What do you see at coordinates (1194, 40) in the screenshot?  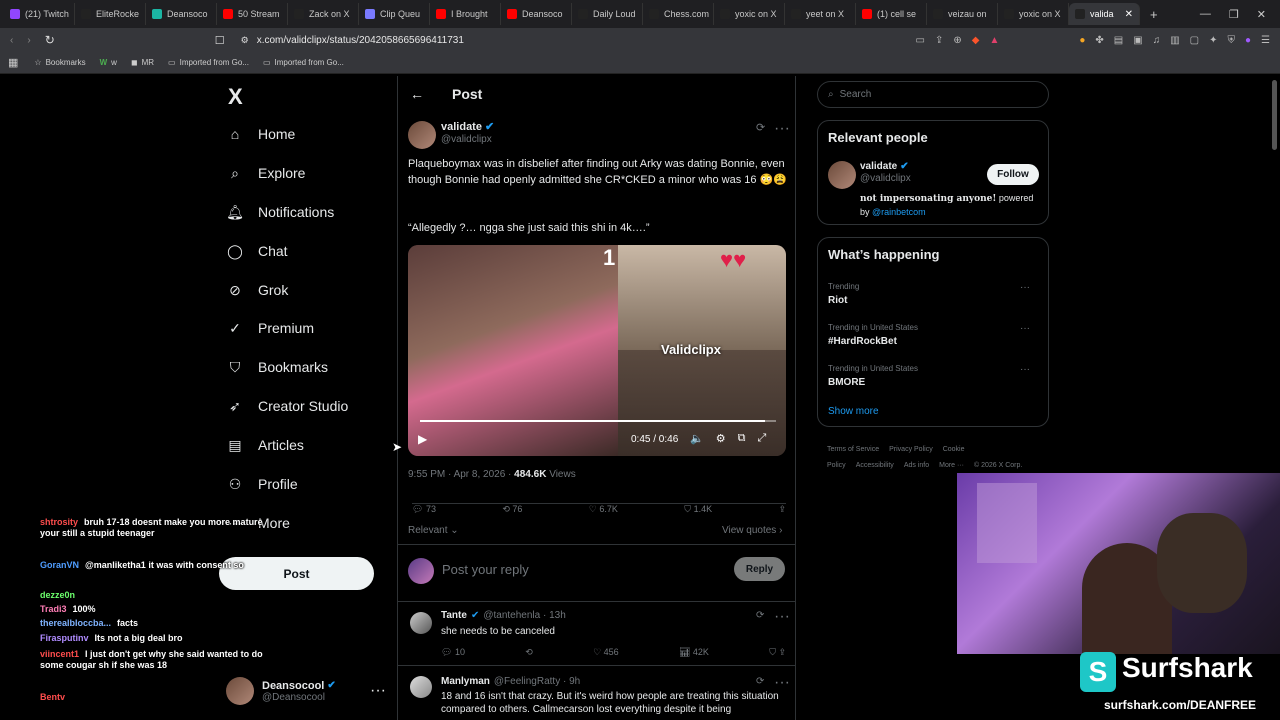 I see `panel-icon: ▢` at bounding box center [1194, 40].